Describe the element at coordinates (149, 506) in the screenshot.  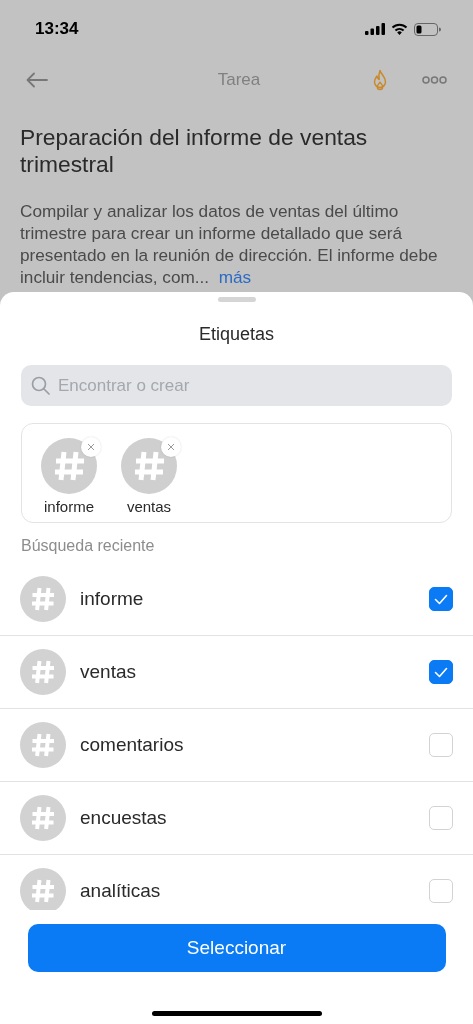
I see `tag-label: ventas` at that location.